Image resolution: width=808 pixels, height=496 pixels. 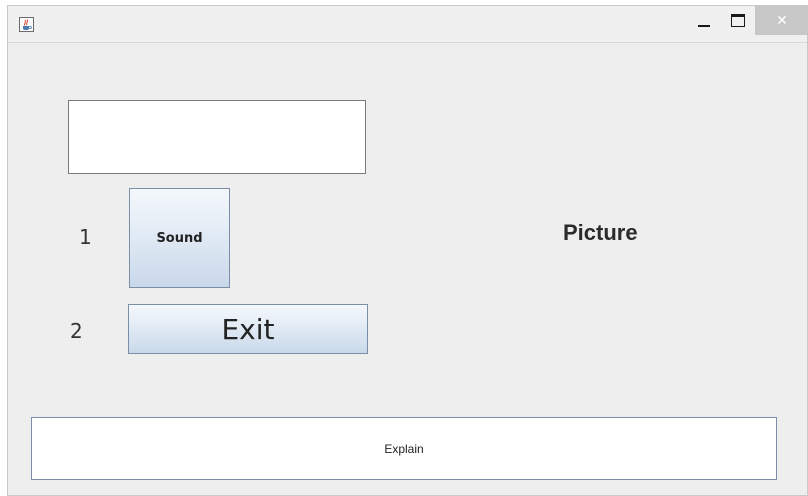 I want to click on explain-panel: Explain, so click(x=404, y=448).